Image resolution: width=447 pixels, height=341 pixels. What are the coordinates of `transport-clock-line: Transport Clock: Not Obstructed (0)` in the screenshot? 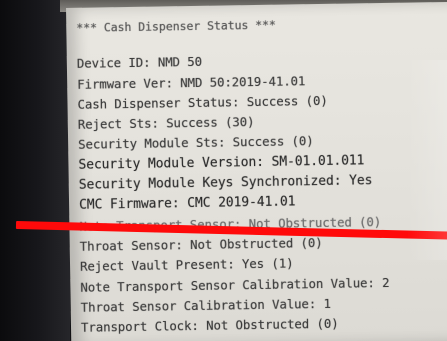 It's located at (209, 325).